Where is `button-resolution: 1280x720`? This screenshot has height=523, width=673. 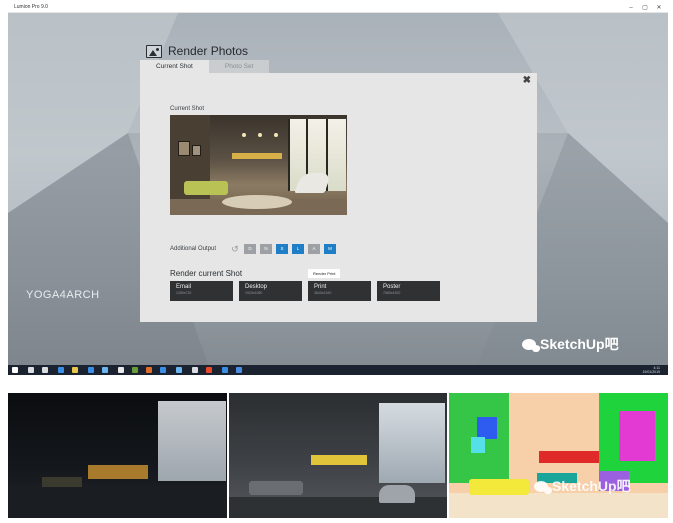 button-resolution: 1280x720 is located at coordinates (184, 293).